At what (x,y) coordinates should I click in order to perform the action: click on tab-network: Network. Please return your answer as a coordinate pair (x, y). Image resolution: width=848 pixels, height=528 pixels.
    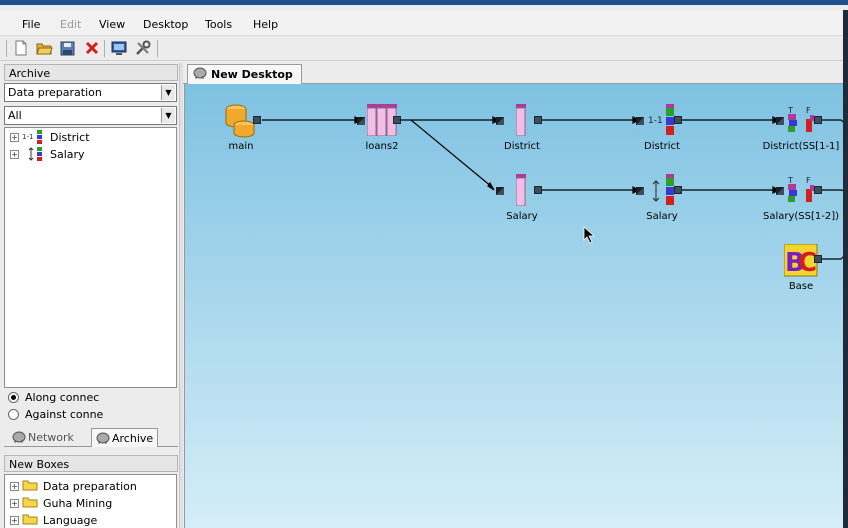
    Looking at the image, I should click on (43, 437).